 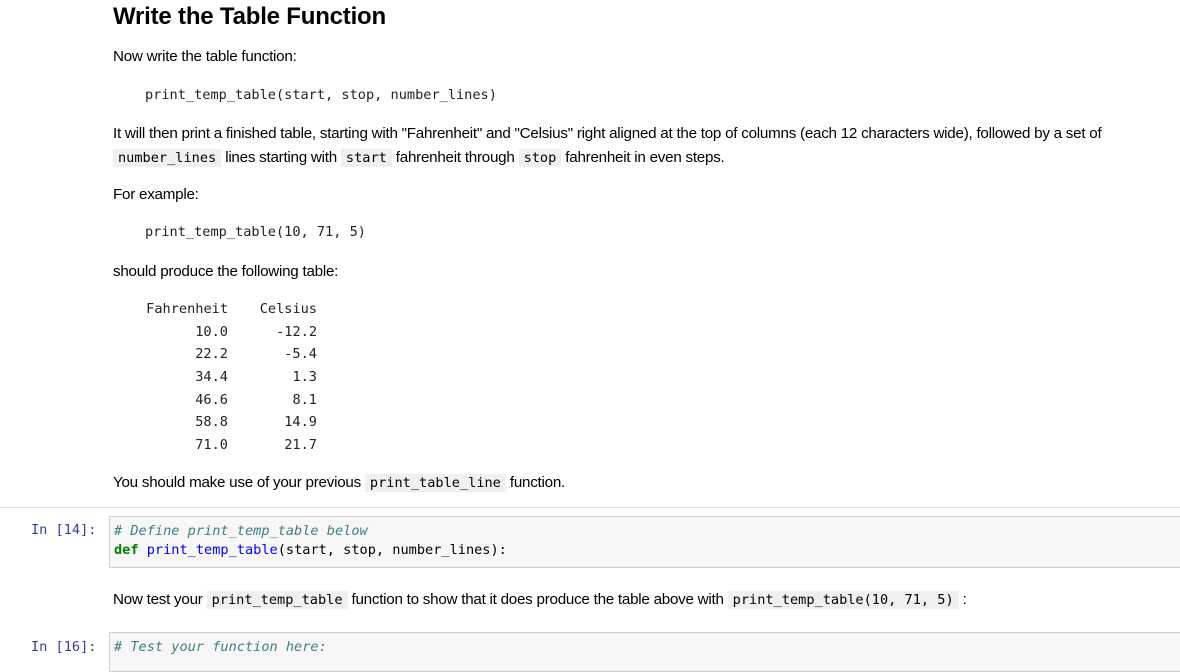 I want to click on table-row: 34.4 1.3, so click(x=230, y=377).